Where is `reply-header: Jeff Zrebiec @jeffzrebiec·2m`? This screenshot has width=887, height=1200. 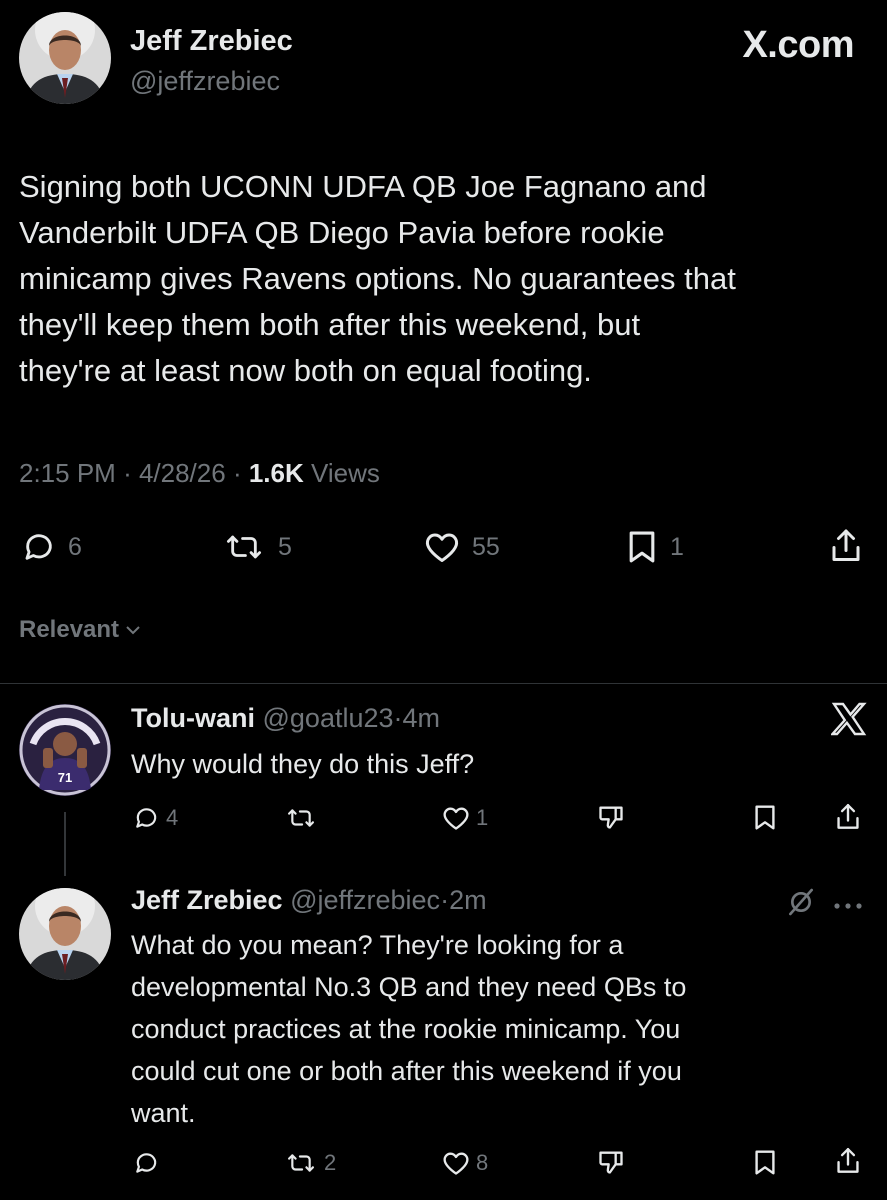 reply-header: Jeff Zrebiec @jeffzrebiec·2m is located at coordinates (309, 900).